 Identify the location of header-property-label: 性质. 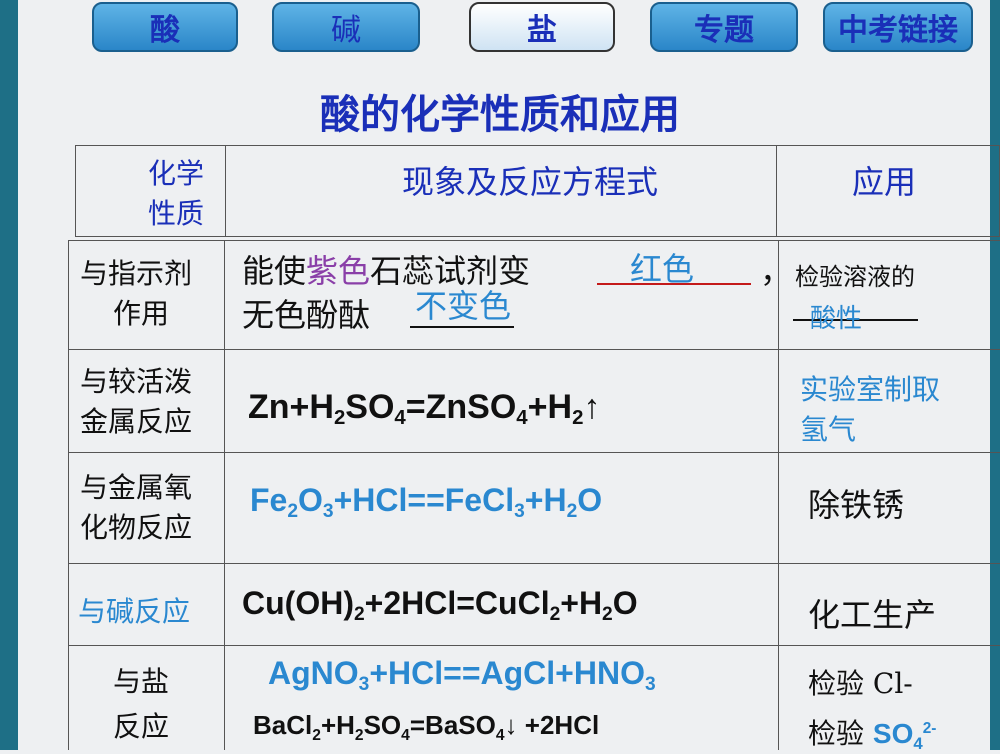
(176, 213).